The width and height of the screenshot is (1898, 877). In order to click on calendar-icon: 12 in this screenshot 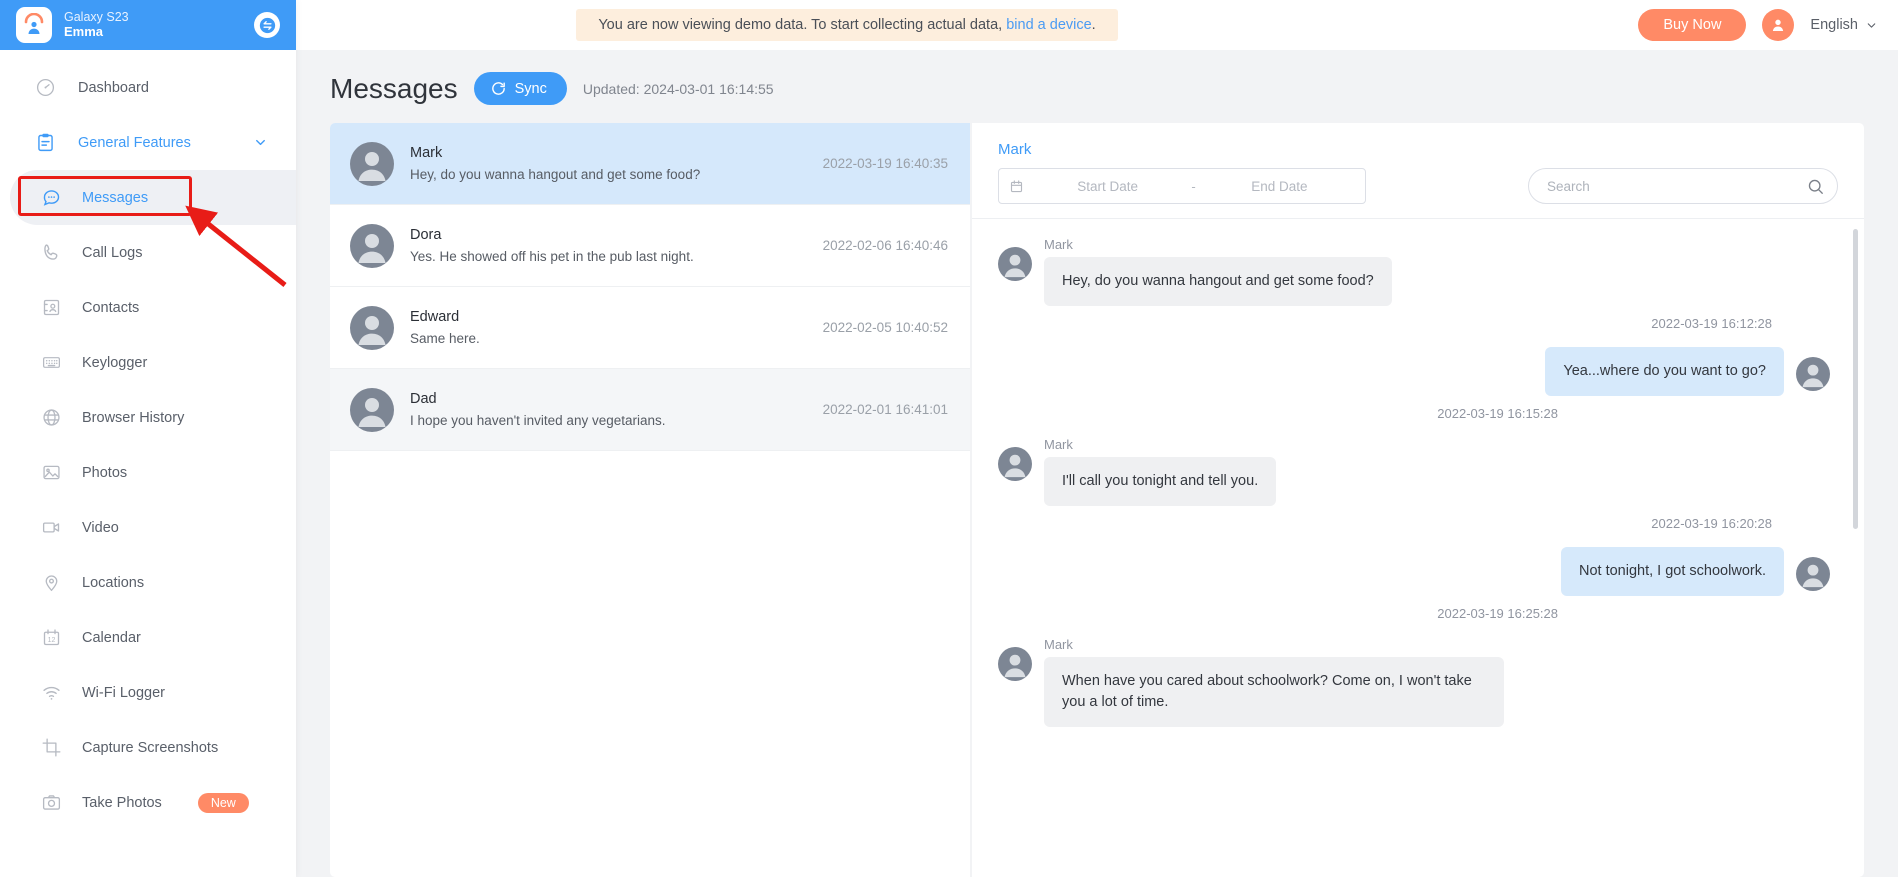, I will do `click(51, 638)`.